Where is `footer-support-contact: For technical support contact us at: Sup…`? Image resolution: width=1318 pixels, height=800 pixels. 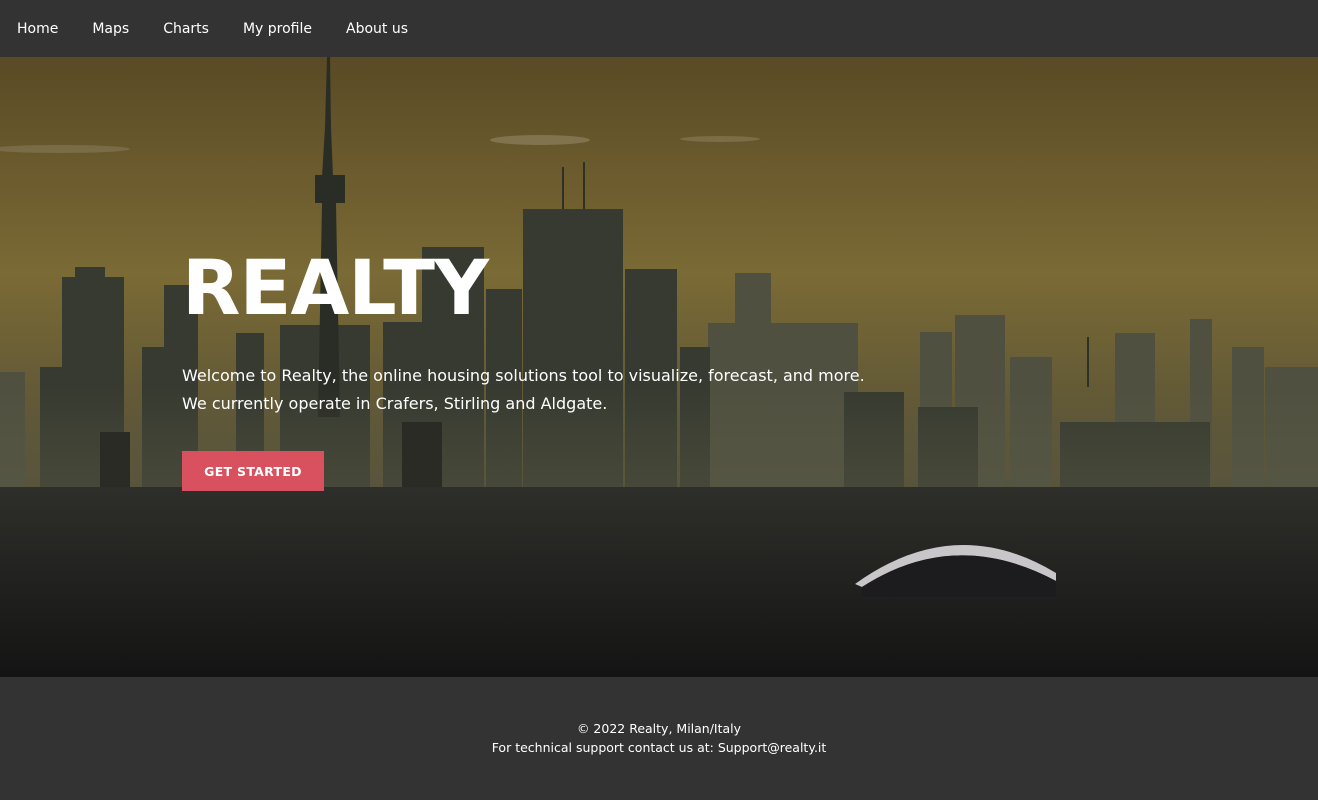
footer-support-contact: For technical support contact us at: Sup… is located at coordinates (659, 747).